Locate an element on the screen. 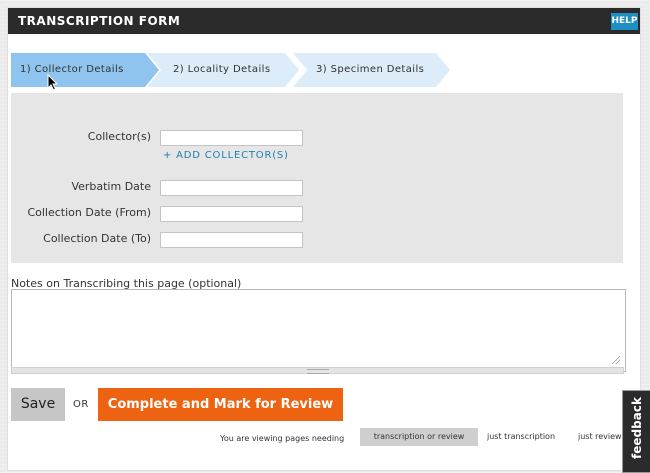 The image size is (650, 473). collector-label: Collector(s) is located at coordinates (119, 136).